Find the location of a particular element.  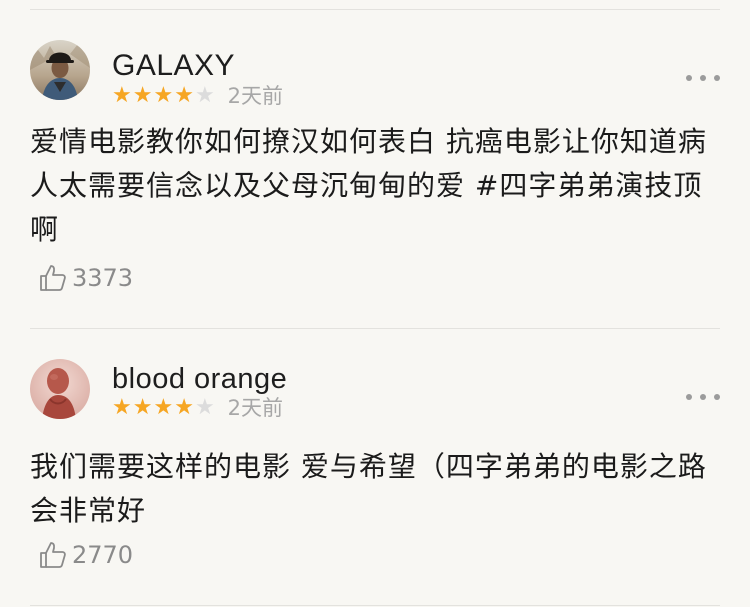

comment-text: 我们需要这样的电影 爱与希望（四字弟弟的电影之路会非常好 is located at coordinates (368, 488).